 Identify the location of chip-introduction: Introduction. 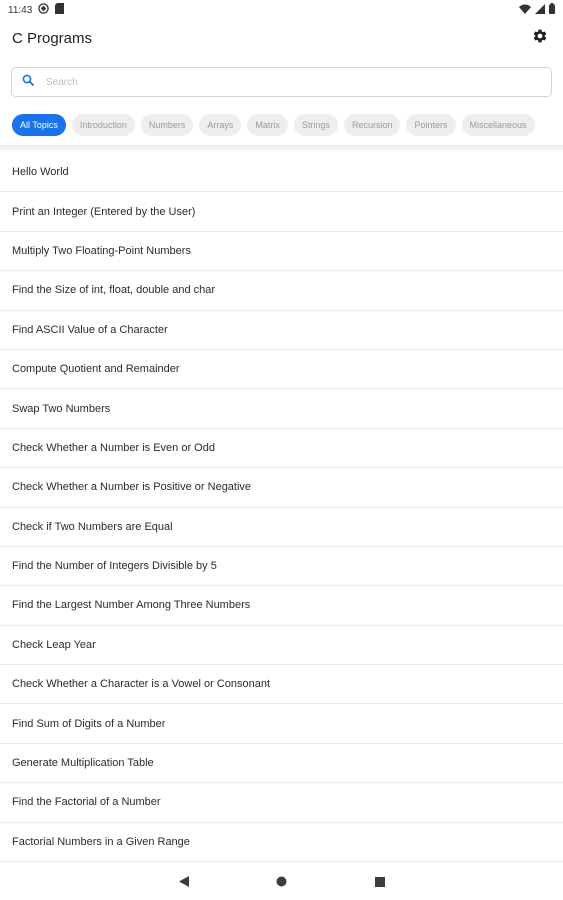
(103, 125).